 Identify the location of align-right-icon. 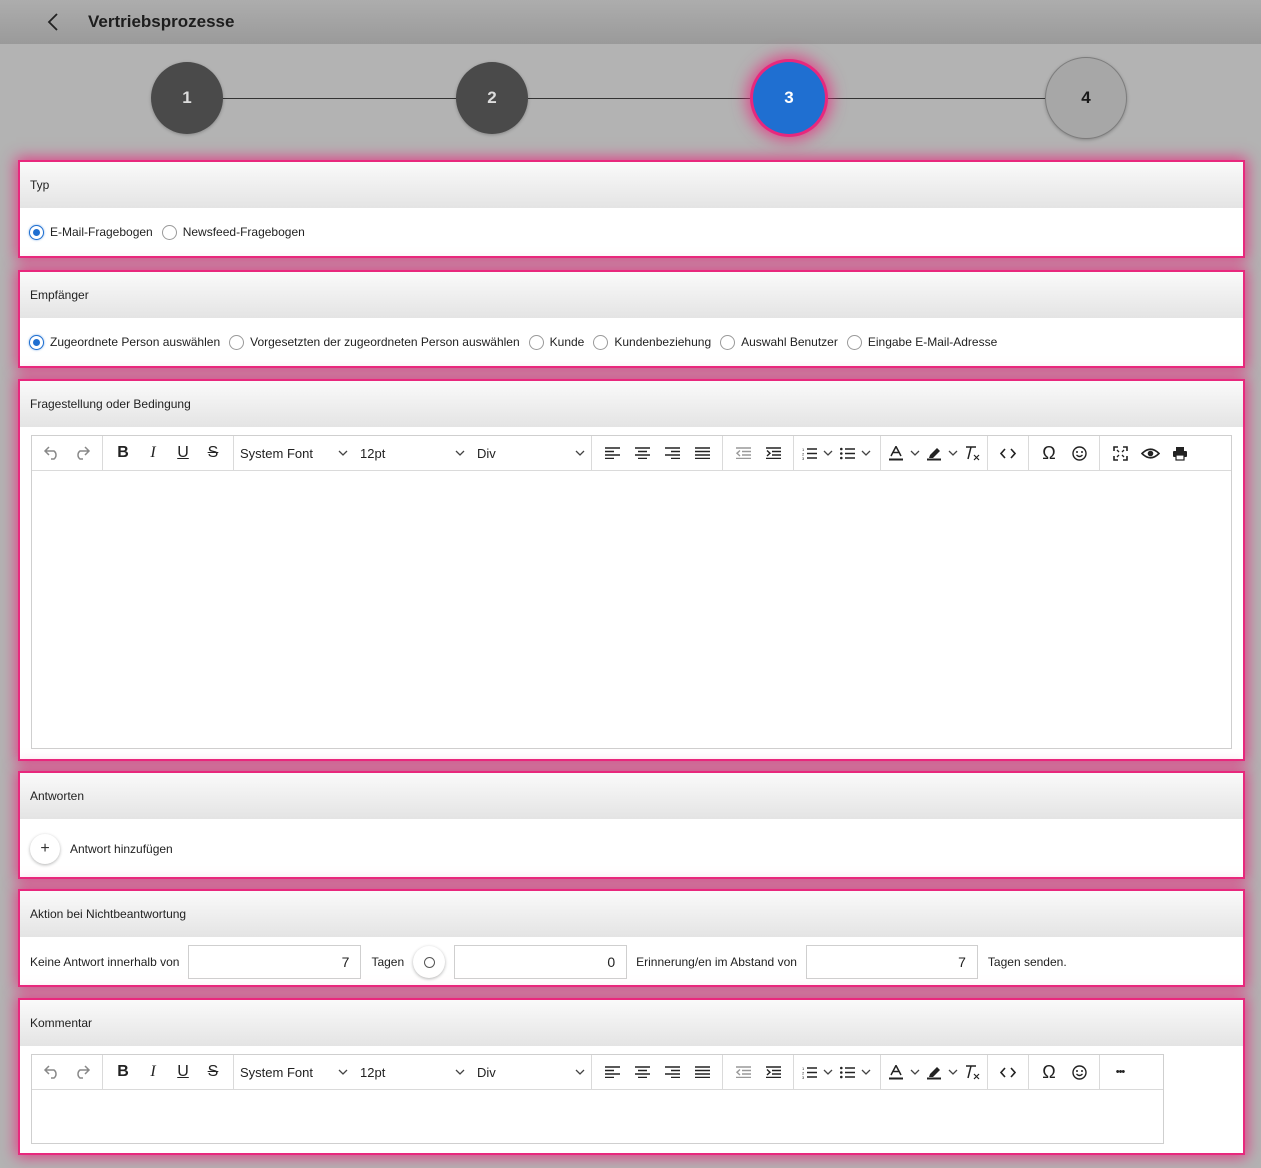
(672, 453).